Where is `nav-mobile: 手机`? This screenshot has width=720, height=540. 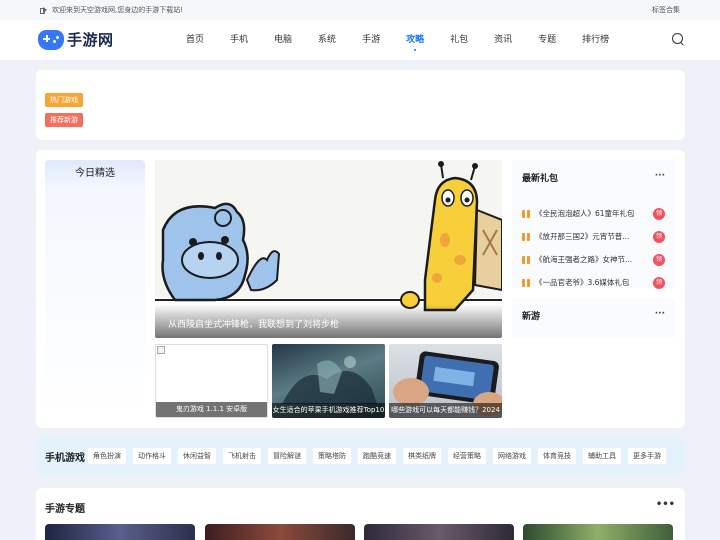
nav-mobile: 手机 is located at coordinates (239, 40).